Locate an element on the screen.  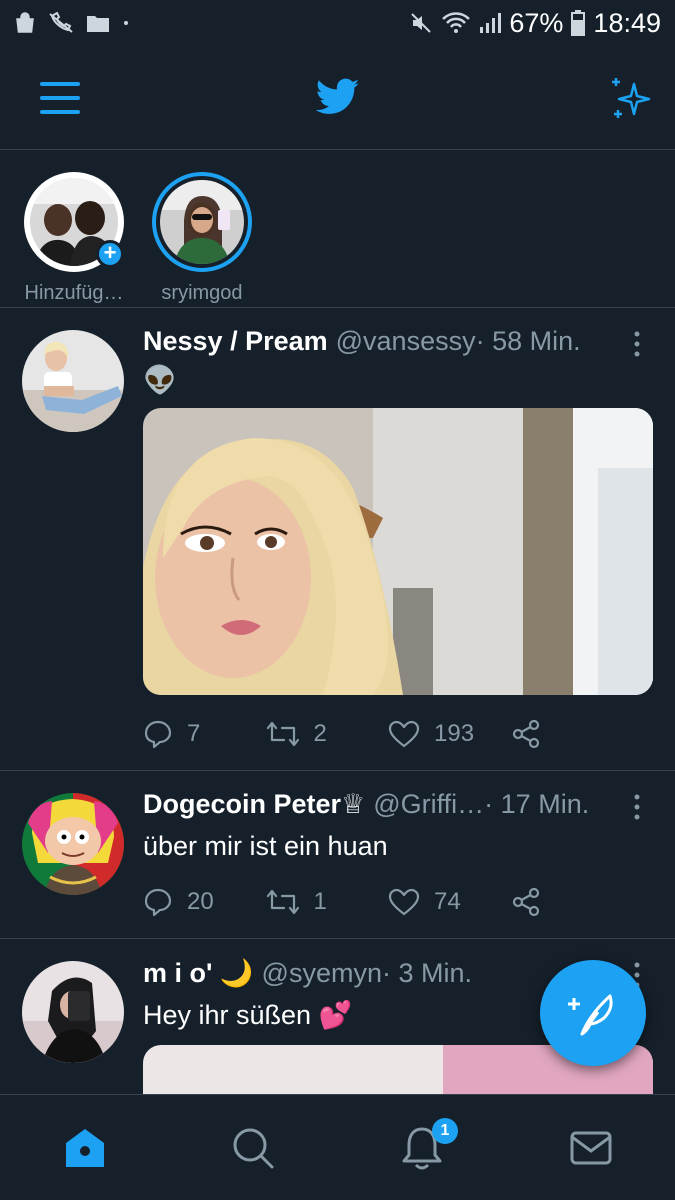
fleet-sryimgod: sryimgod is located at coordinates (202, 238).